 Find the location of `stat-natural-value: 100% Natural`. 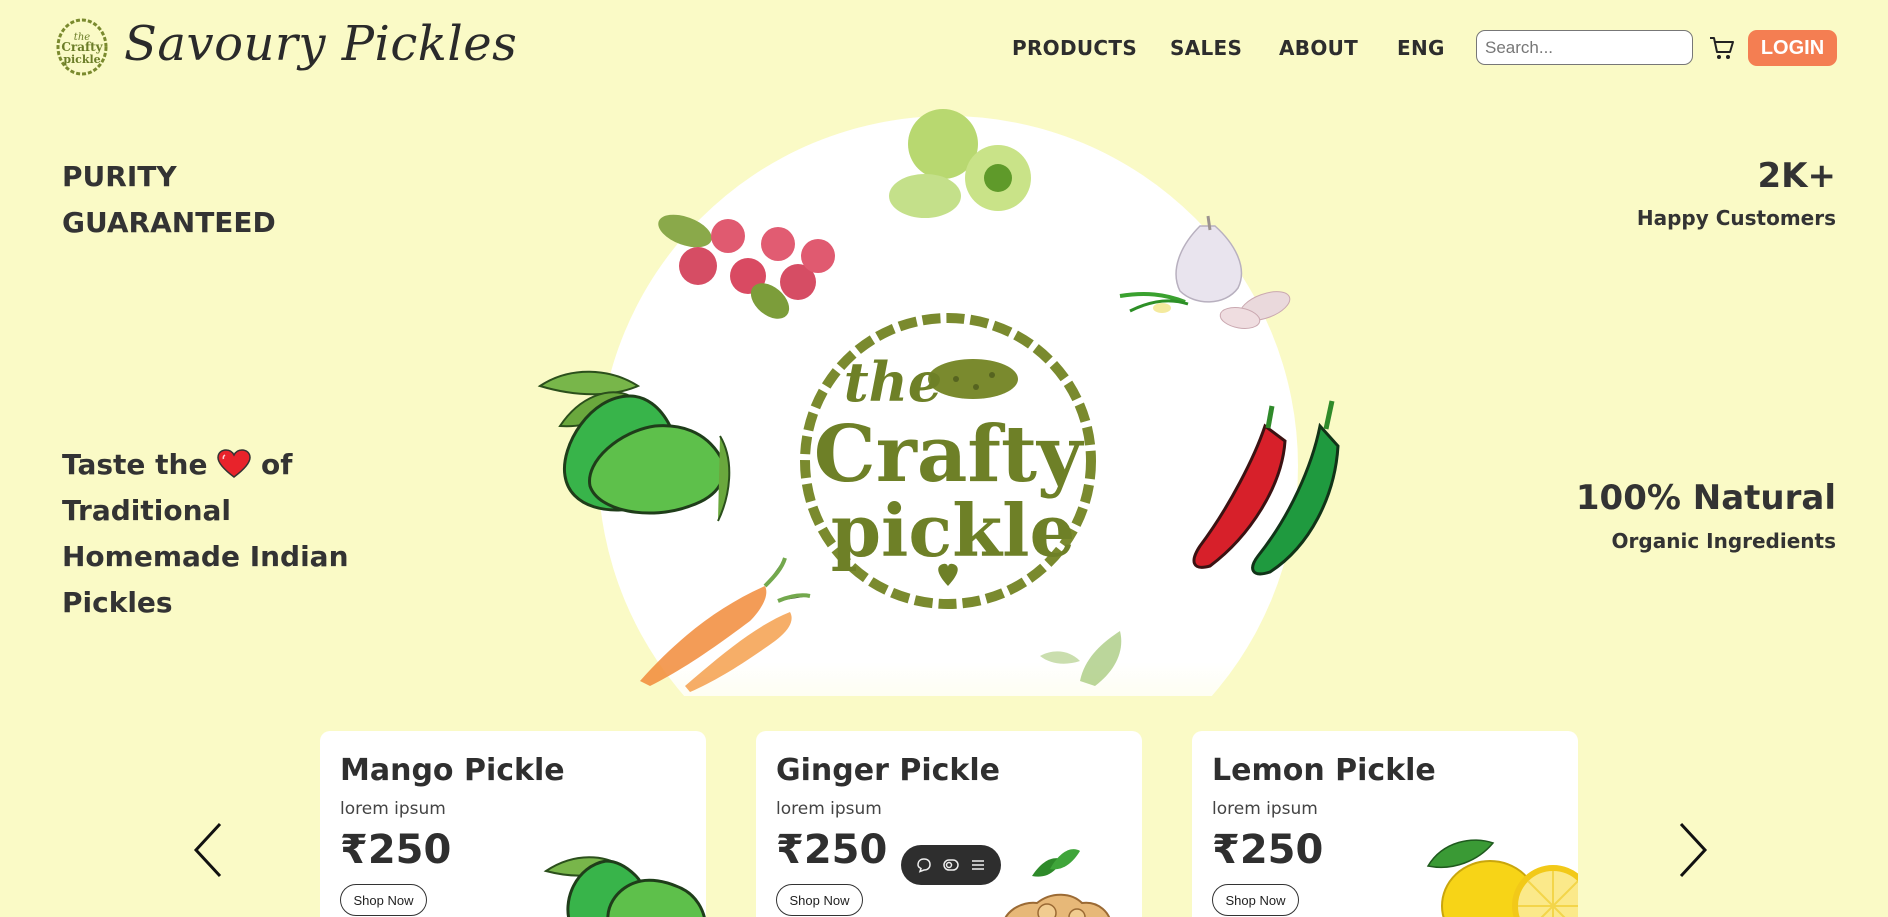

stat-natural-value: 100% Natural is located at coordinates (1705, 498).